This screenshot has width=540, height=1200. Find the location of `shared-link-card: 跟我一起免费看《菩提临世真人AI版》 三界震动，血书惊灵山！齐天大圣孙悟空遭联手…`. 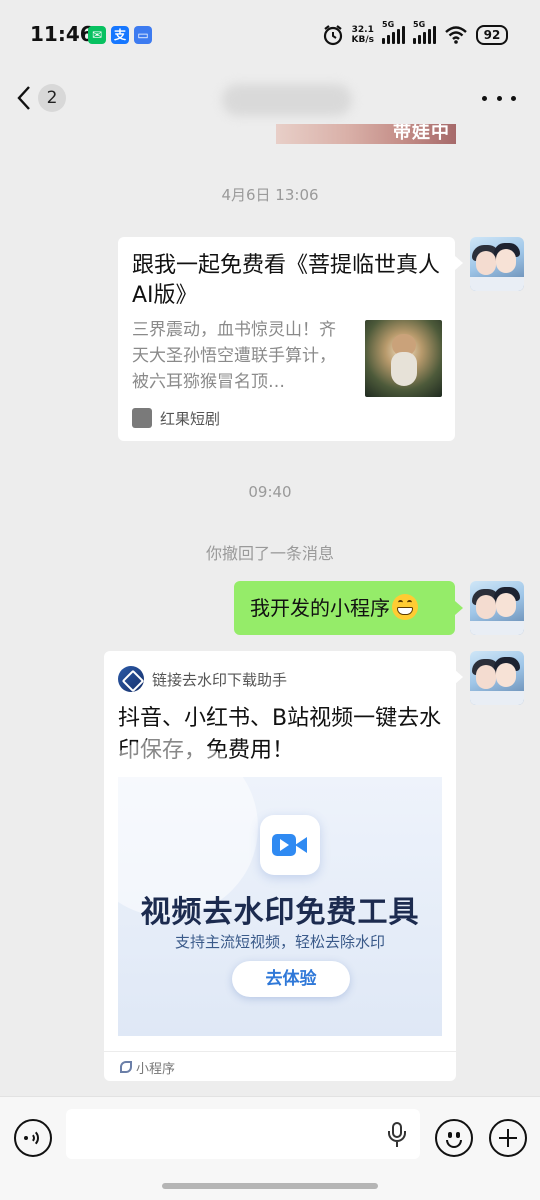

shared-link-card: 跟我一起免费看《菩提临世真人AI版》 三界震动，血书惊灵山！齐天大圣孙悟空遭联手… is located at coordinates (286, 339).